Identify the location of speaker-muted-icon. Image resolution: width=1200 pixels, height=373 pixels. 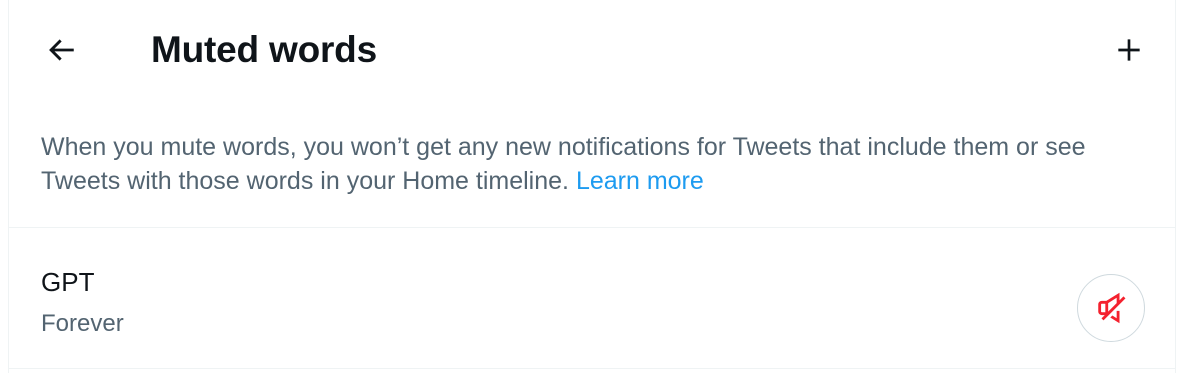
(1112, 308).